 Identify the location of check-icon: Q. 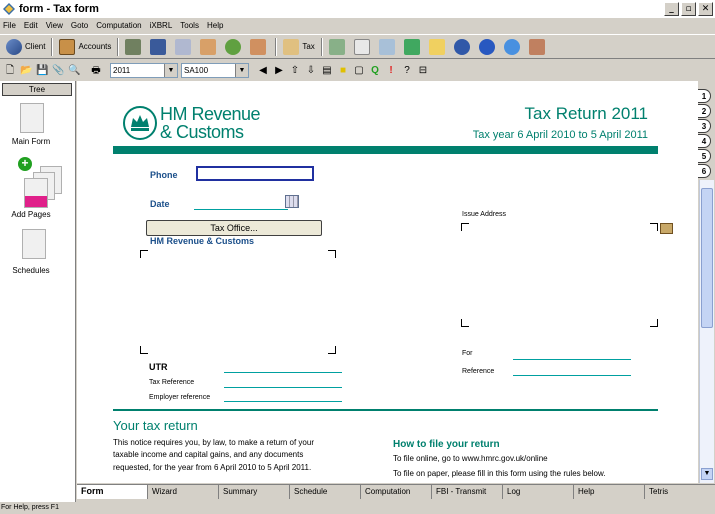
(375, 71).